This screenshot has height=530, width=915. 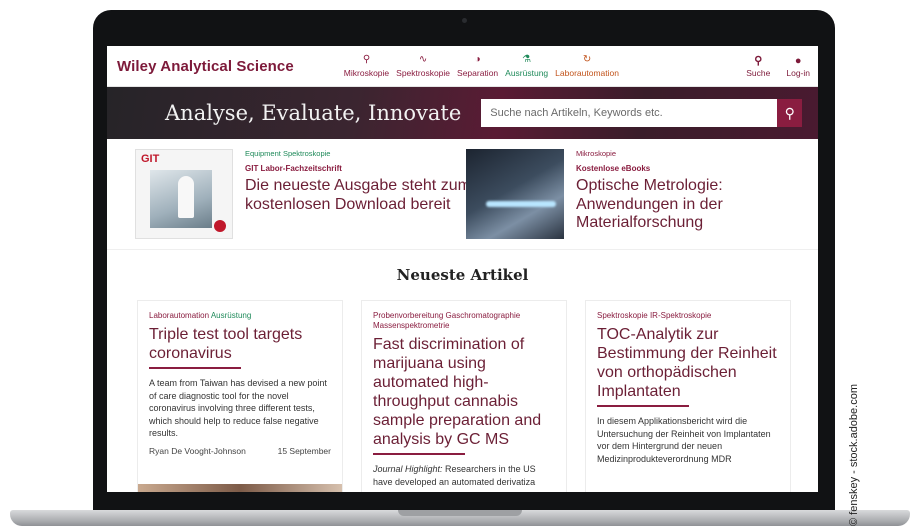 I want to click on lab-light, so click(x=521, y=204).